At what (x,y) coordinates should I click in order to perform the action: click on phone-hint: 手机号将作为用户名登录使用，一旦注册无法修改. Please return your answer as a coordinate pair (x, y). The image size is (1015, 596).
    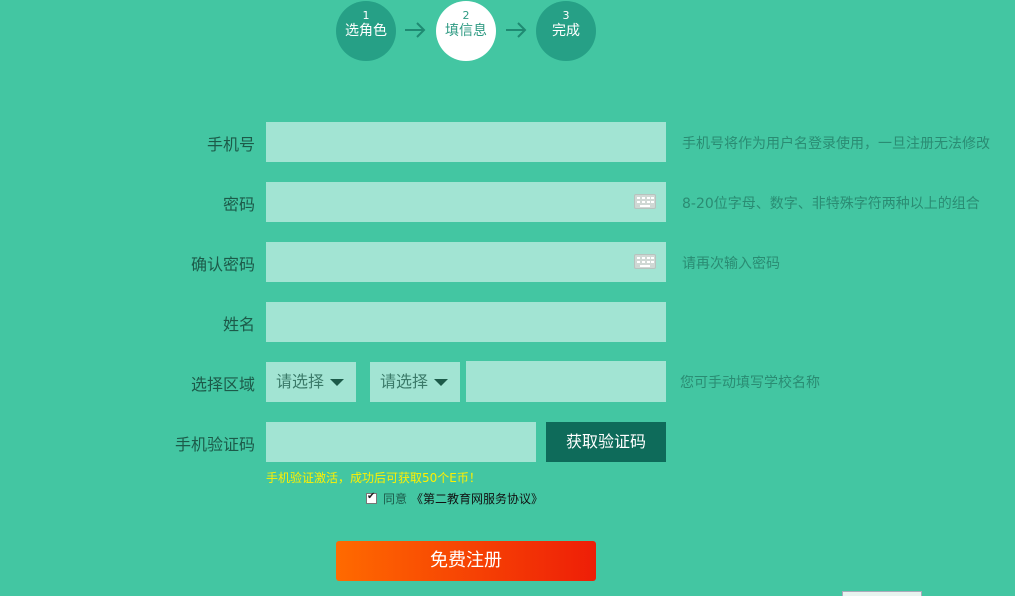
    Looking at the image, I should click on (836, 144).